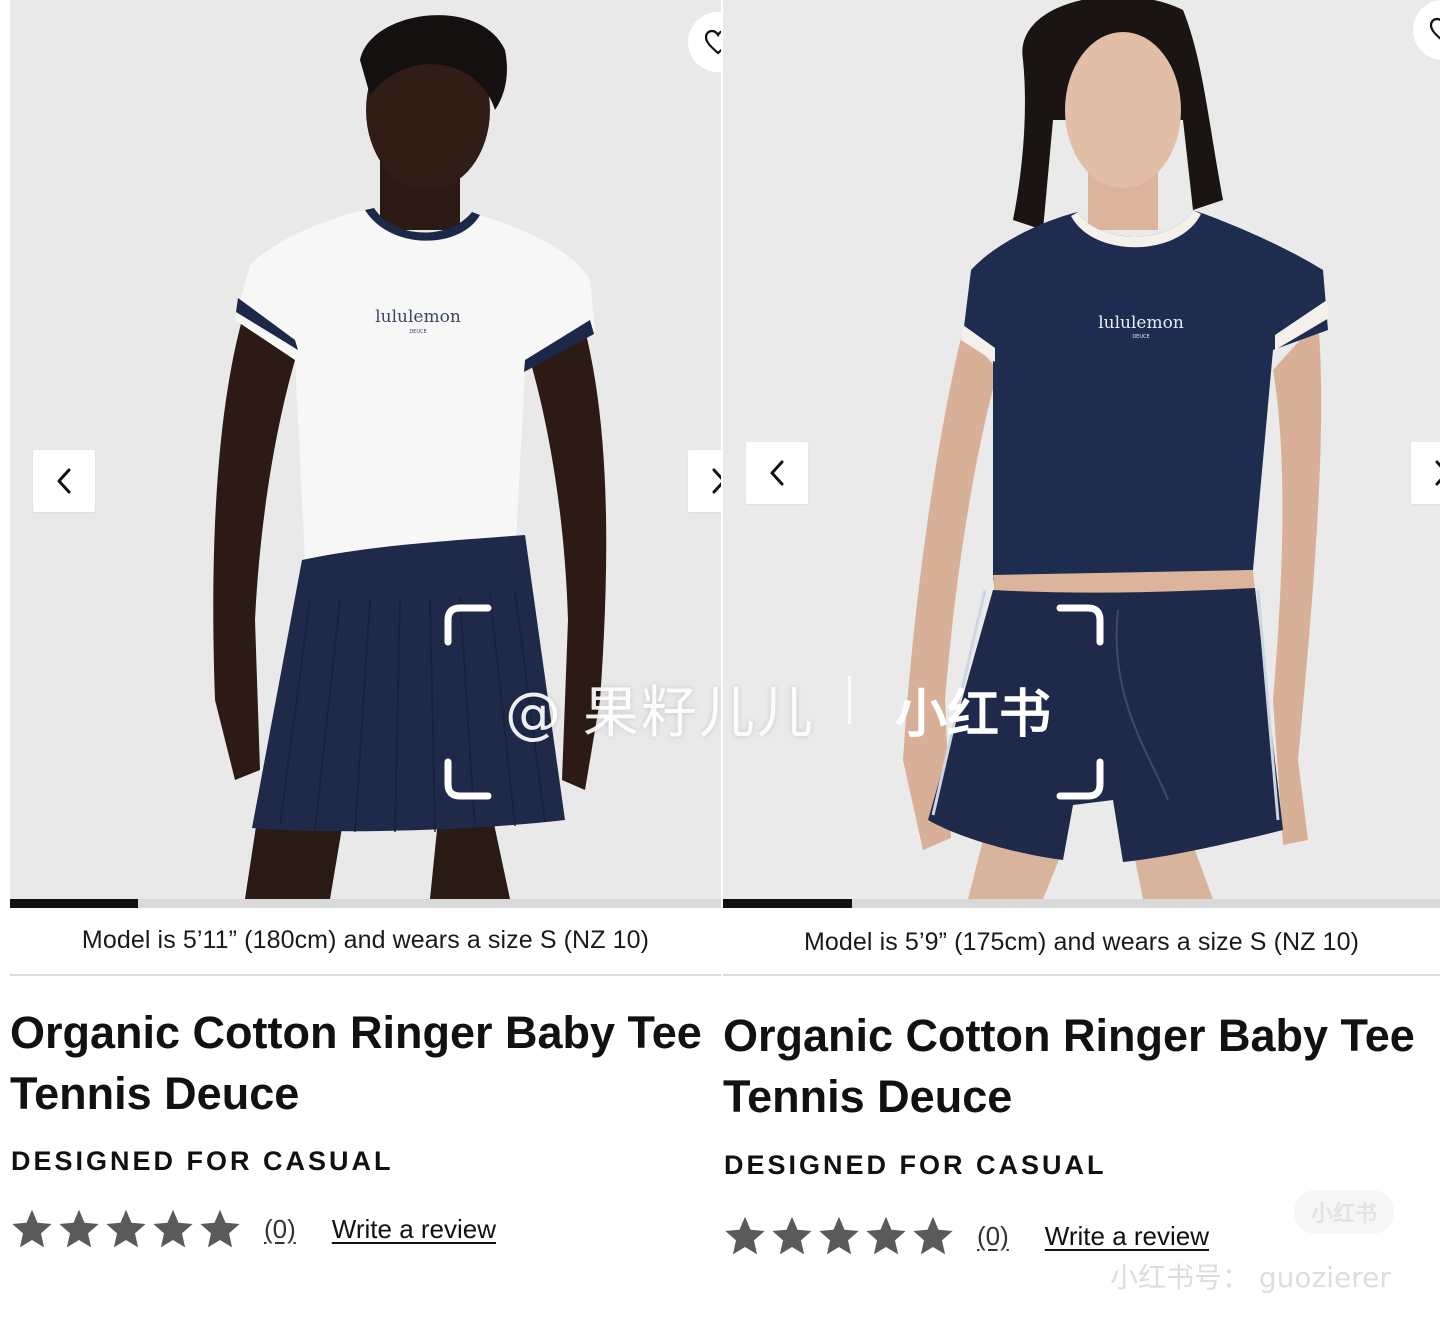 Image resolution: width=1440 pixels, height=1324 pixels. I want to click on watermark-badge: 小红书, so click(1344, 1212).